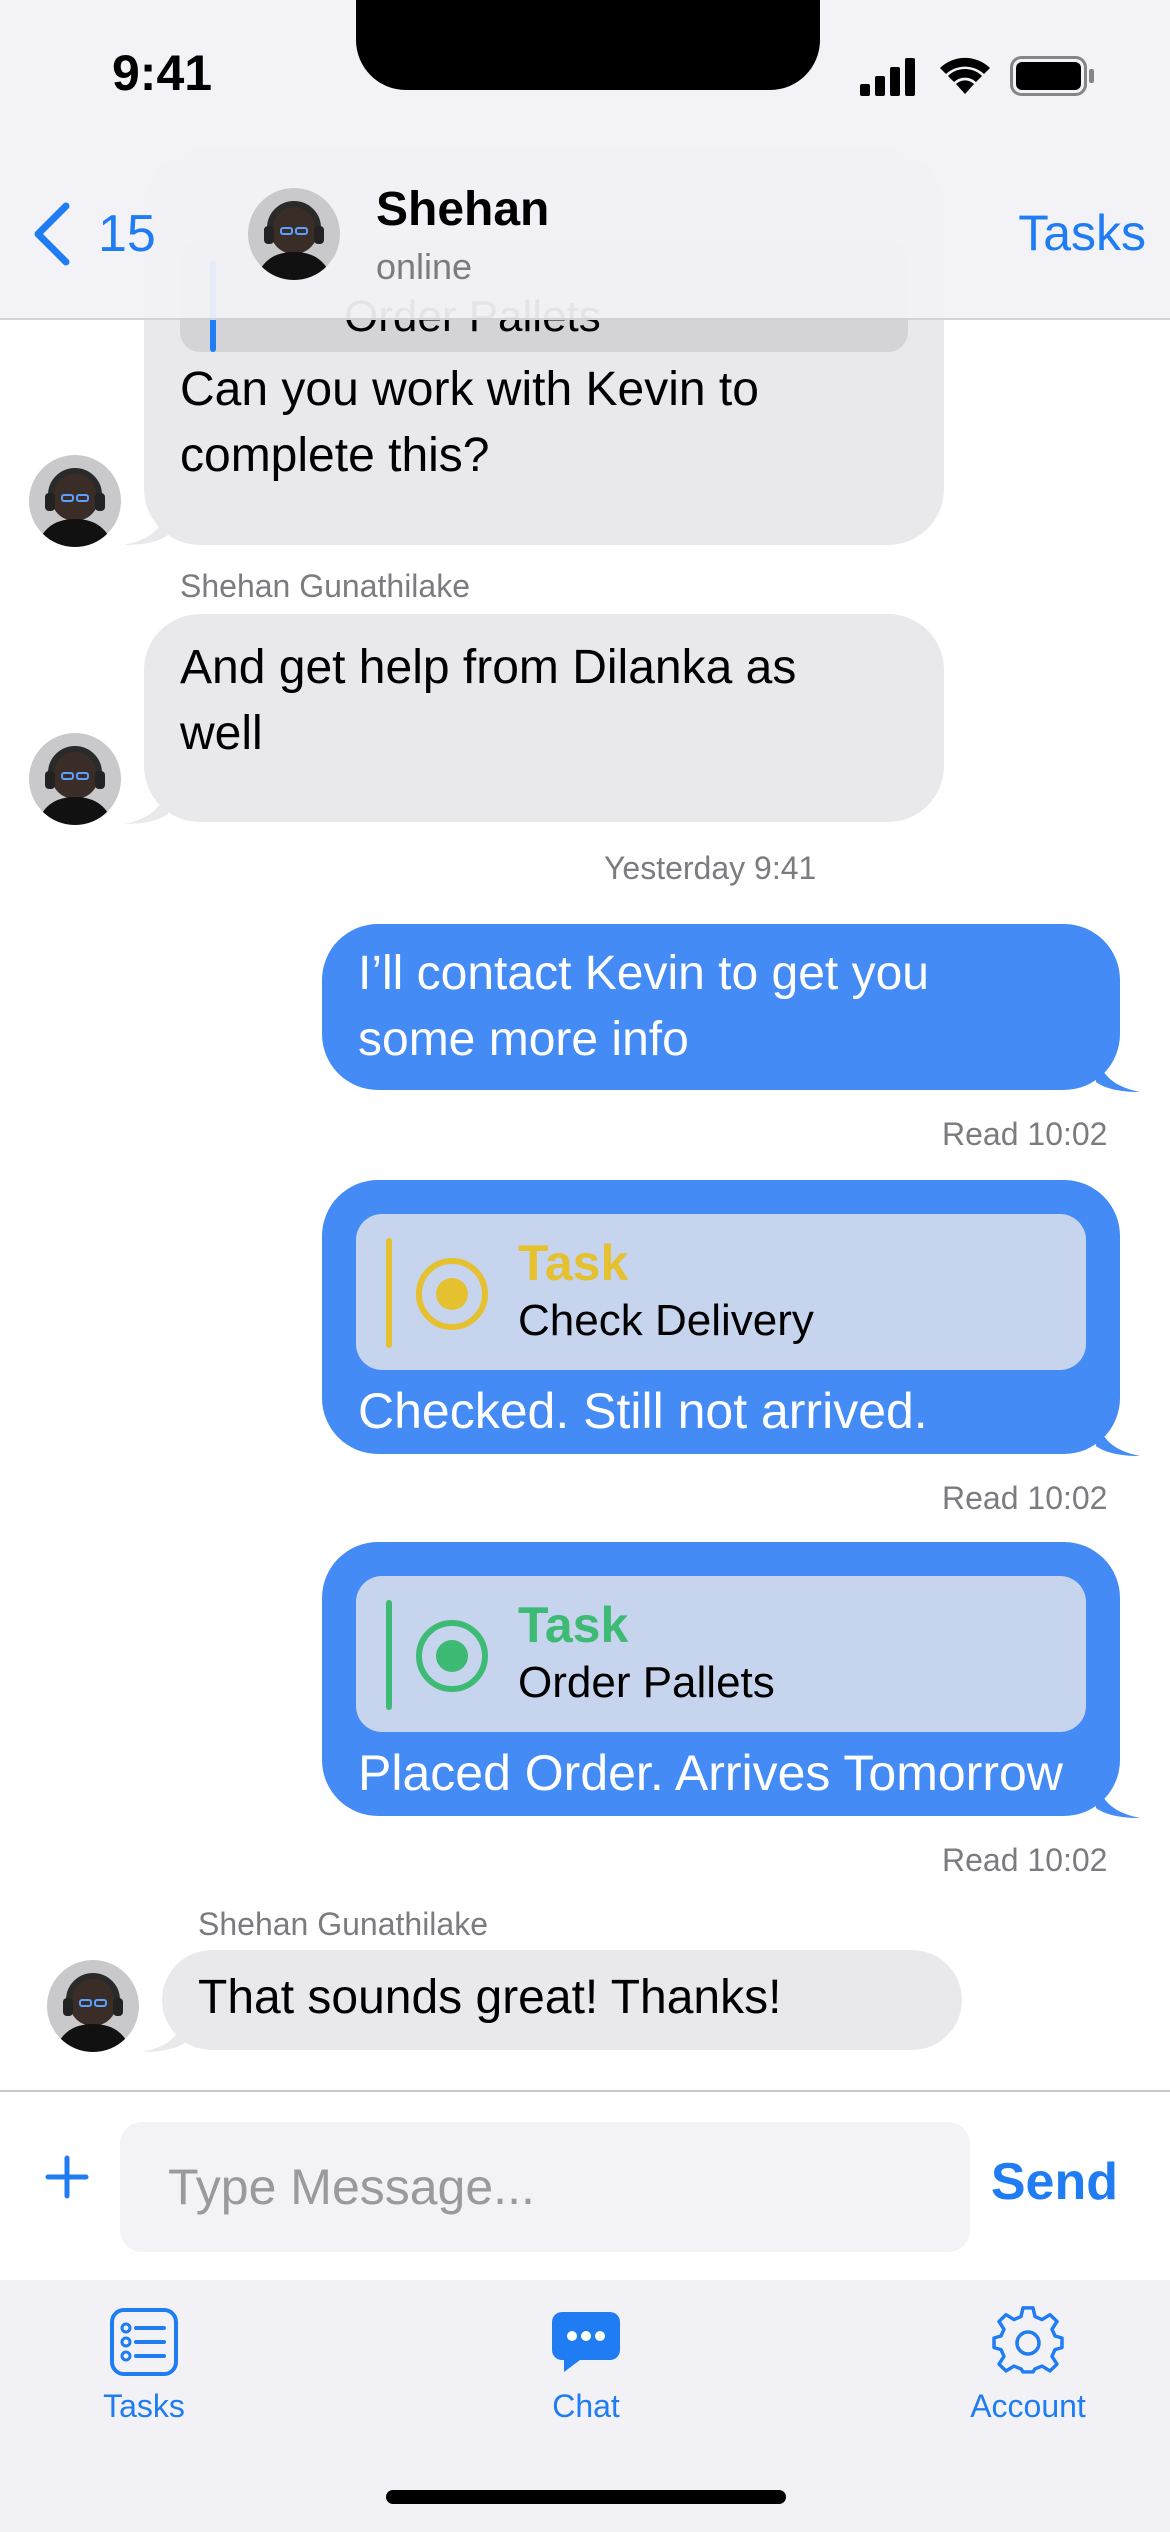 The height and width of the screenshot is (2532, 1170). What do you see at coordinates (221, 733) in the screenshot?
I see `message-text: well` at bounding box center [221, 733].